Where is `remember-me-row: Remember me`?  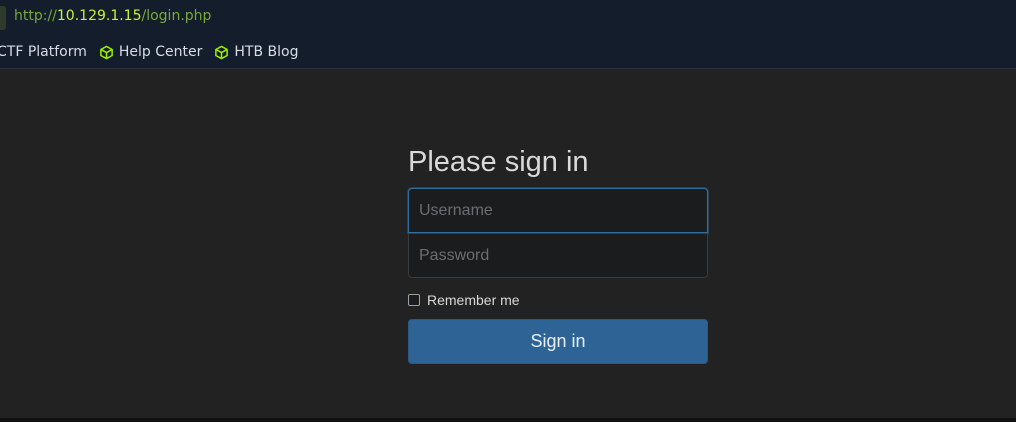
remember-me-row: Remember me is located at coordinates (558, 300).